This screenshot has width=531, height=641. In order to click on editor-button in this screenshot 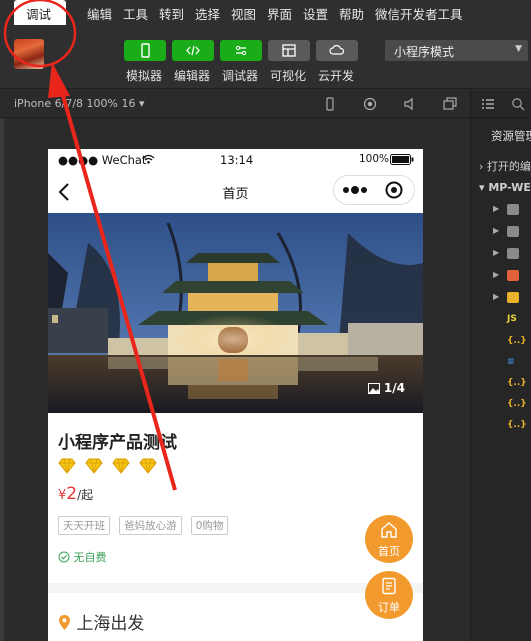, I will do `click(193, 50)`.